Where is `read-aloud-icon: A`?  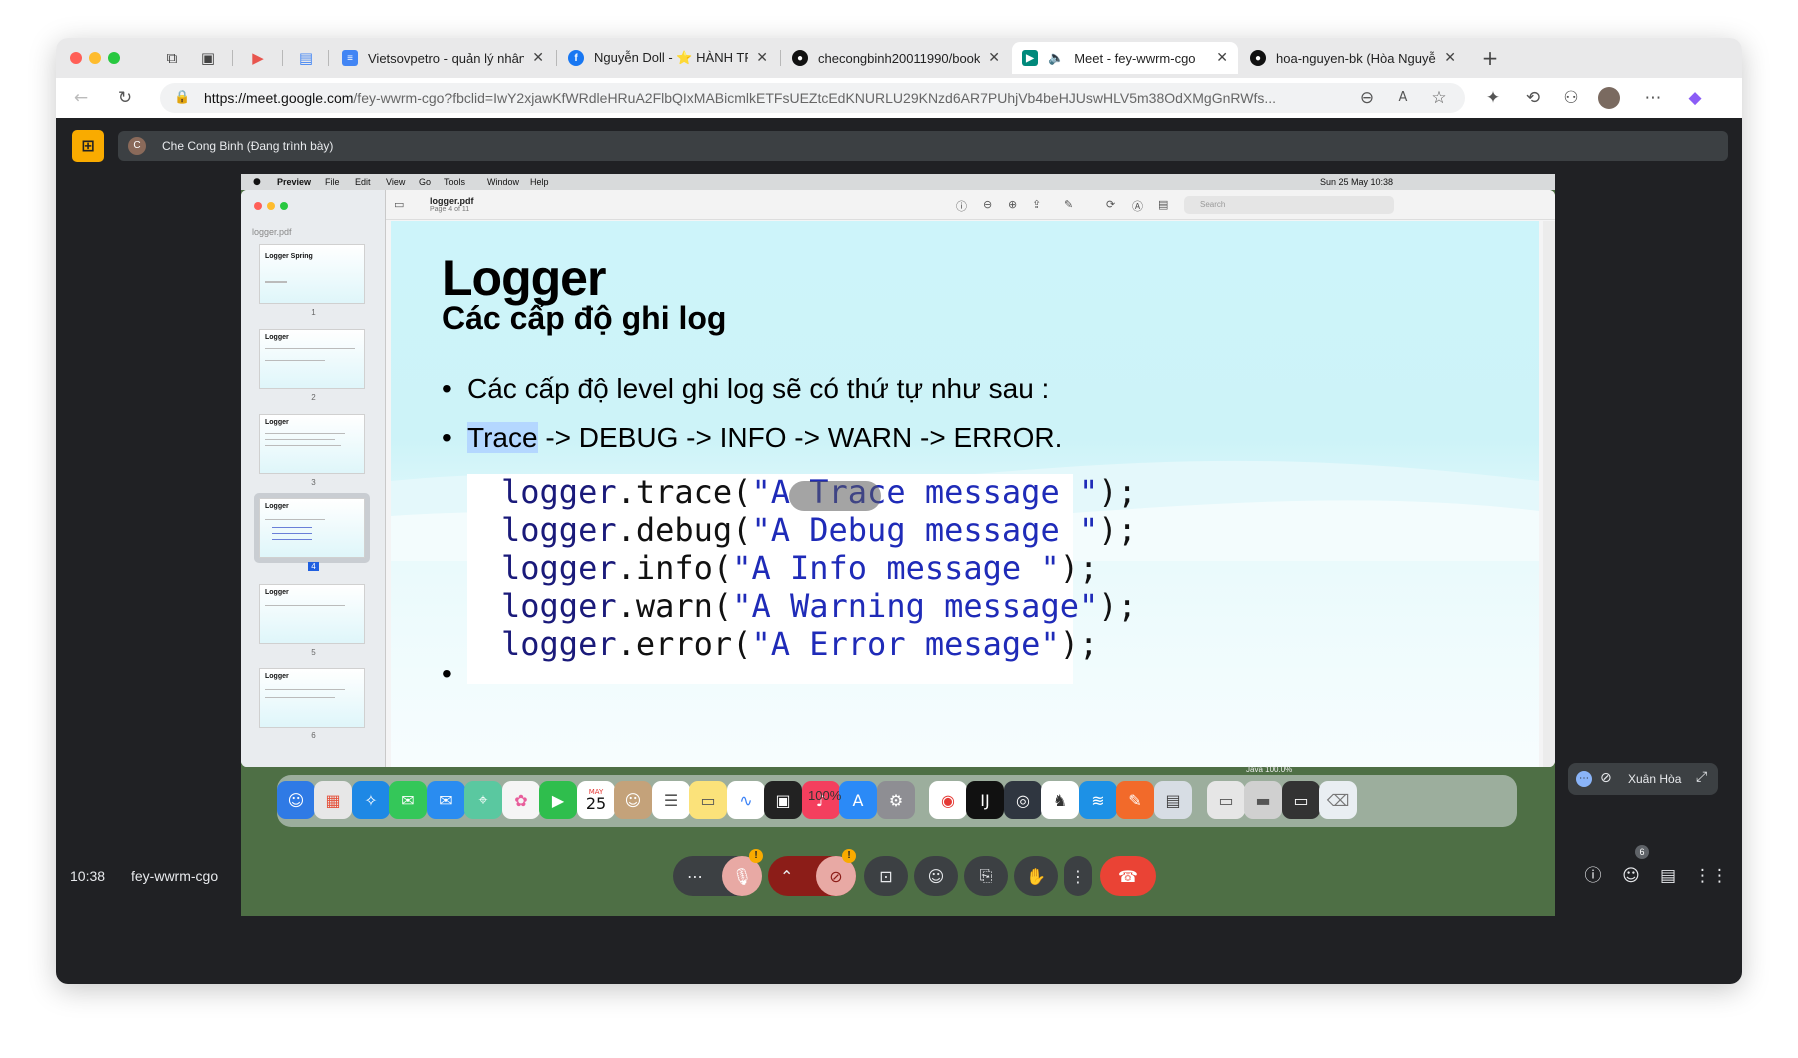 read-aloud-icon: A is located at coordinates (1403, 98).